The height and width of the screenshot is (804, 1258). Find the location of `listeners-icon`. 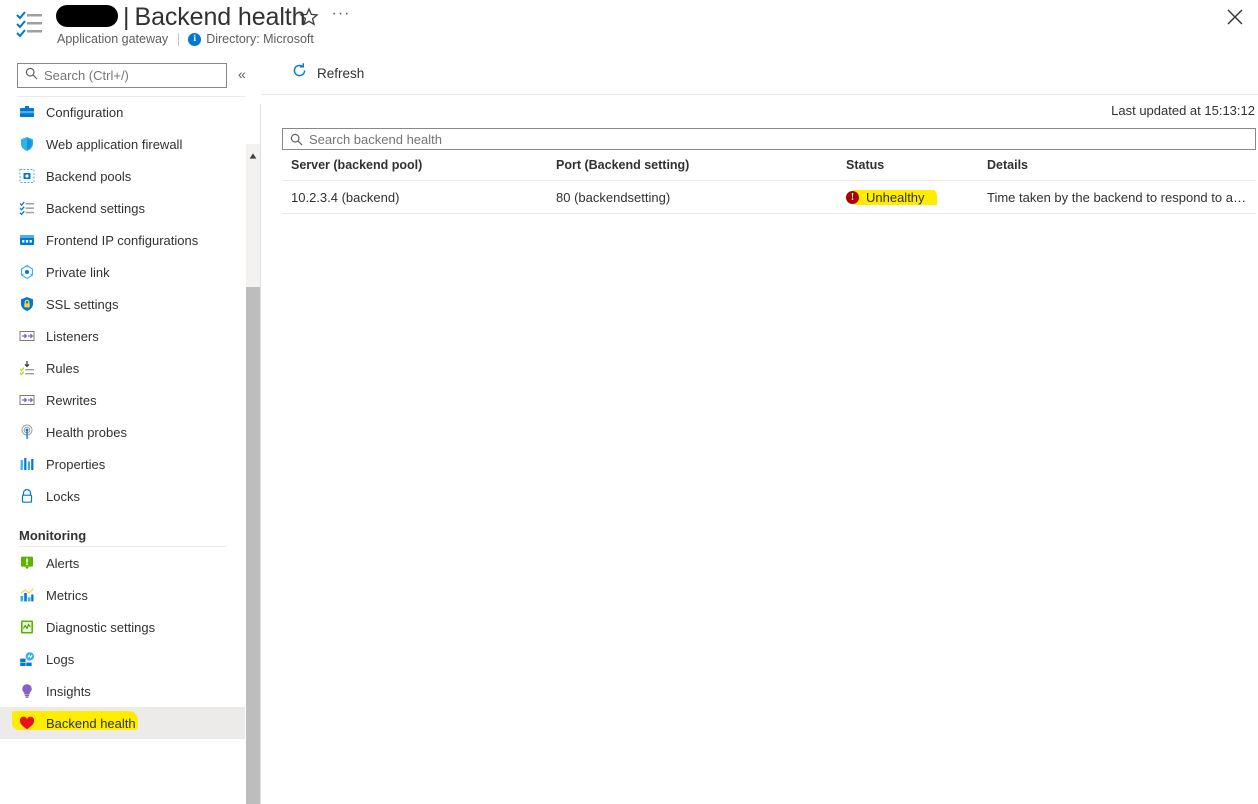

listeners-icon is located at coordinates (27, 336).